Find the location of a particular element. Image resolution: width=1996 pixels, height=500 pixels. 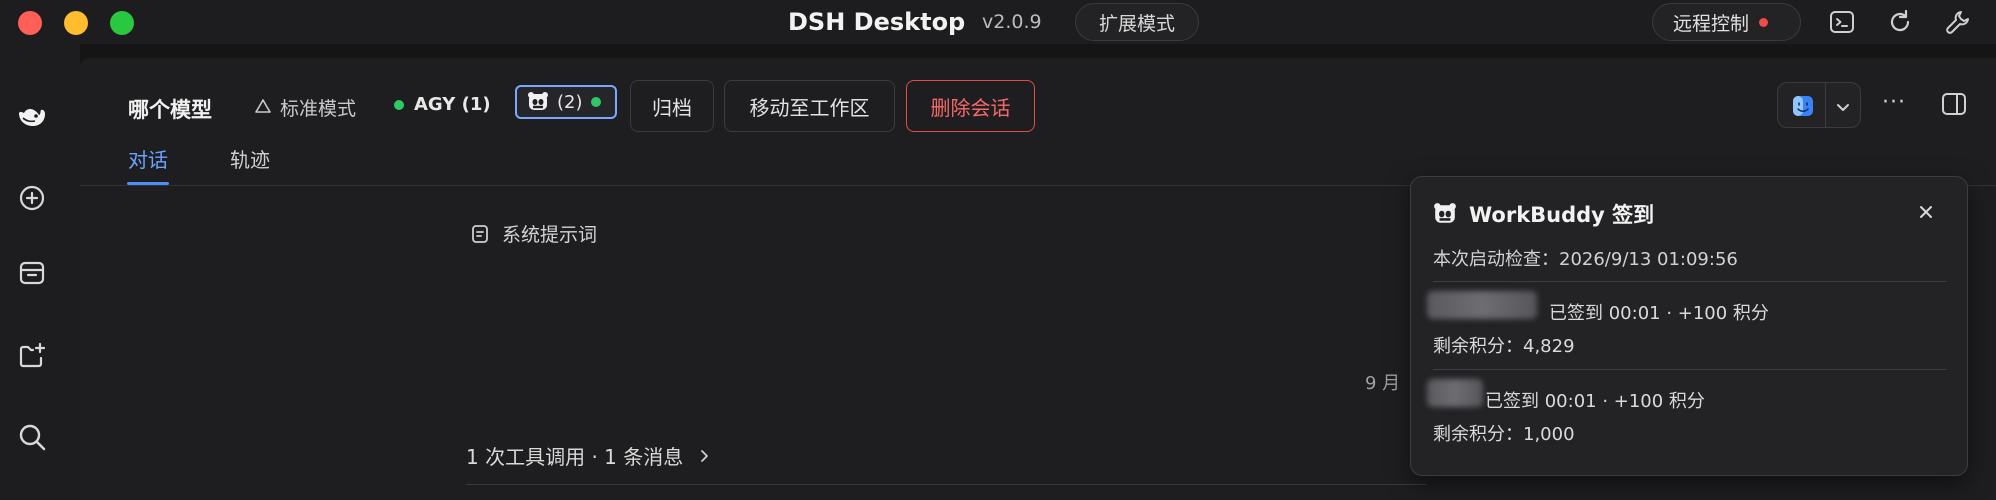

tool-call-summary-label: 1 次工具调用 · 1 条消息 is located at coordinates (575, 457).